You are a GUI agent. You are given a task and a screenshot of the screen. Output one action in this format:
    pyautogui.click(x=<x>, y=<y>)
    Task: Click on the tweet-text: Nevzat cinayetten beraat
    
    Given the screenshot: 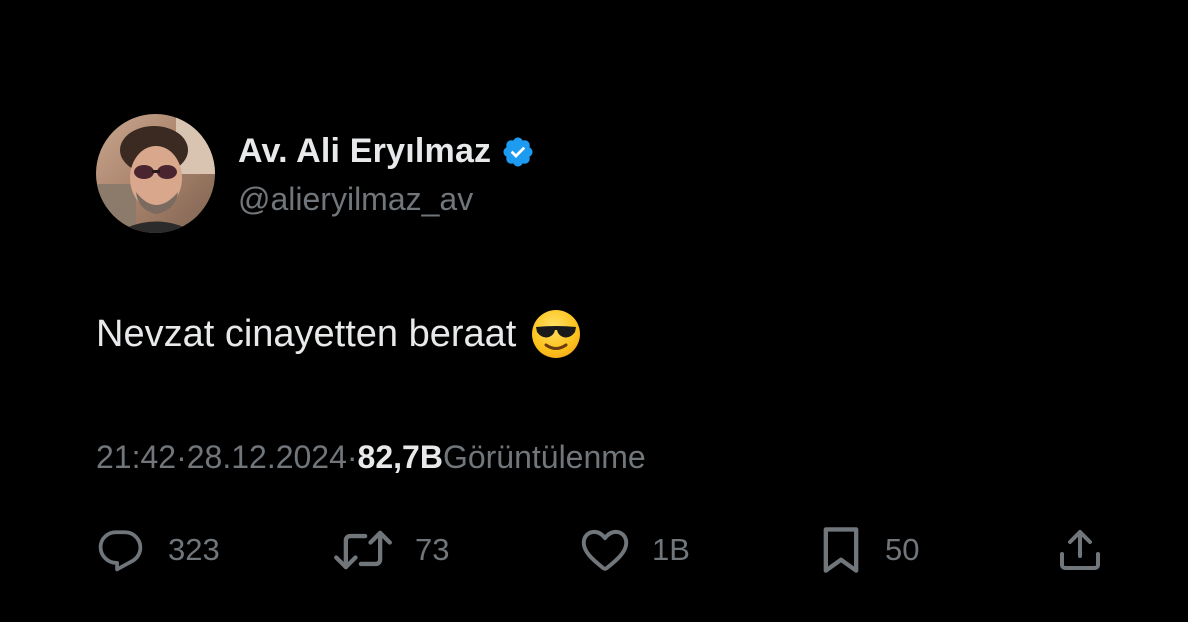 What is the action you would take?
    pyautogui.click(x=306, y=333)
    